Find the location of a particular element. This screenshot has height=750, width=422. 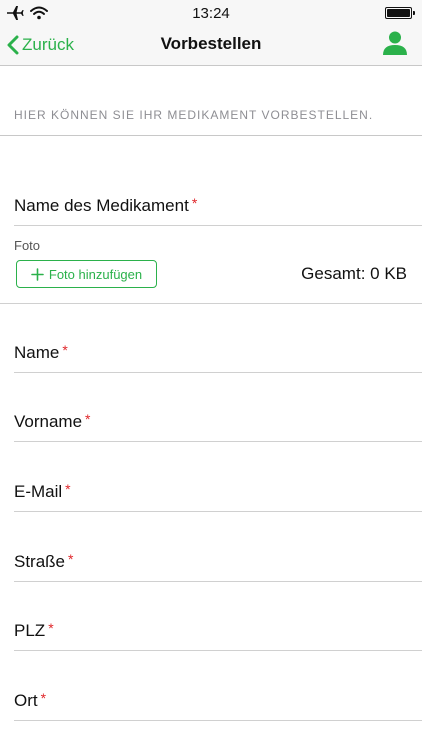

street-field: Straße * is located at coordinates (218, 562).